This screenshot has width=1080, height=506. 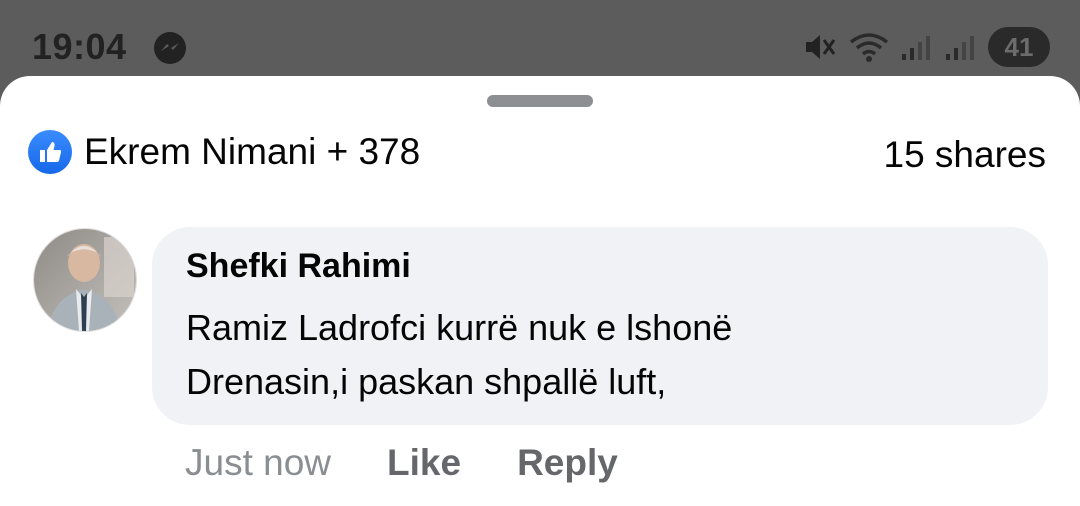 What do you see at coordinates (79, 46) in the screenshot?
I see `status-time: 19:04` at bounding box center [79, 46].